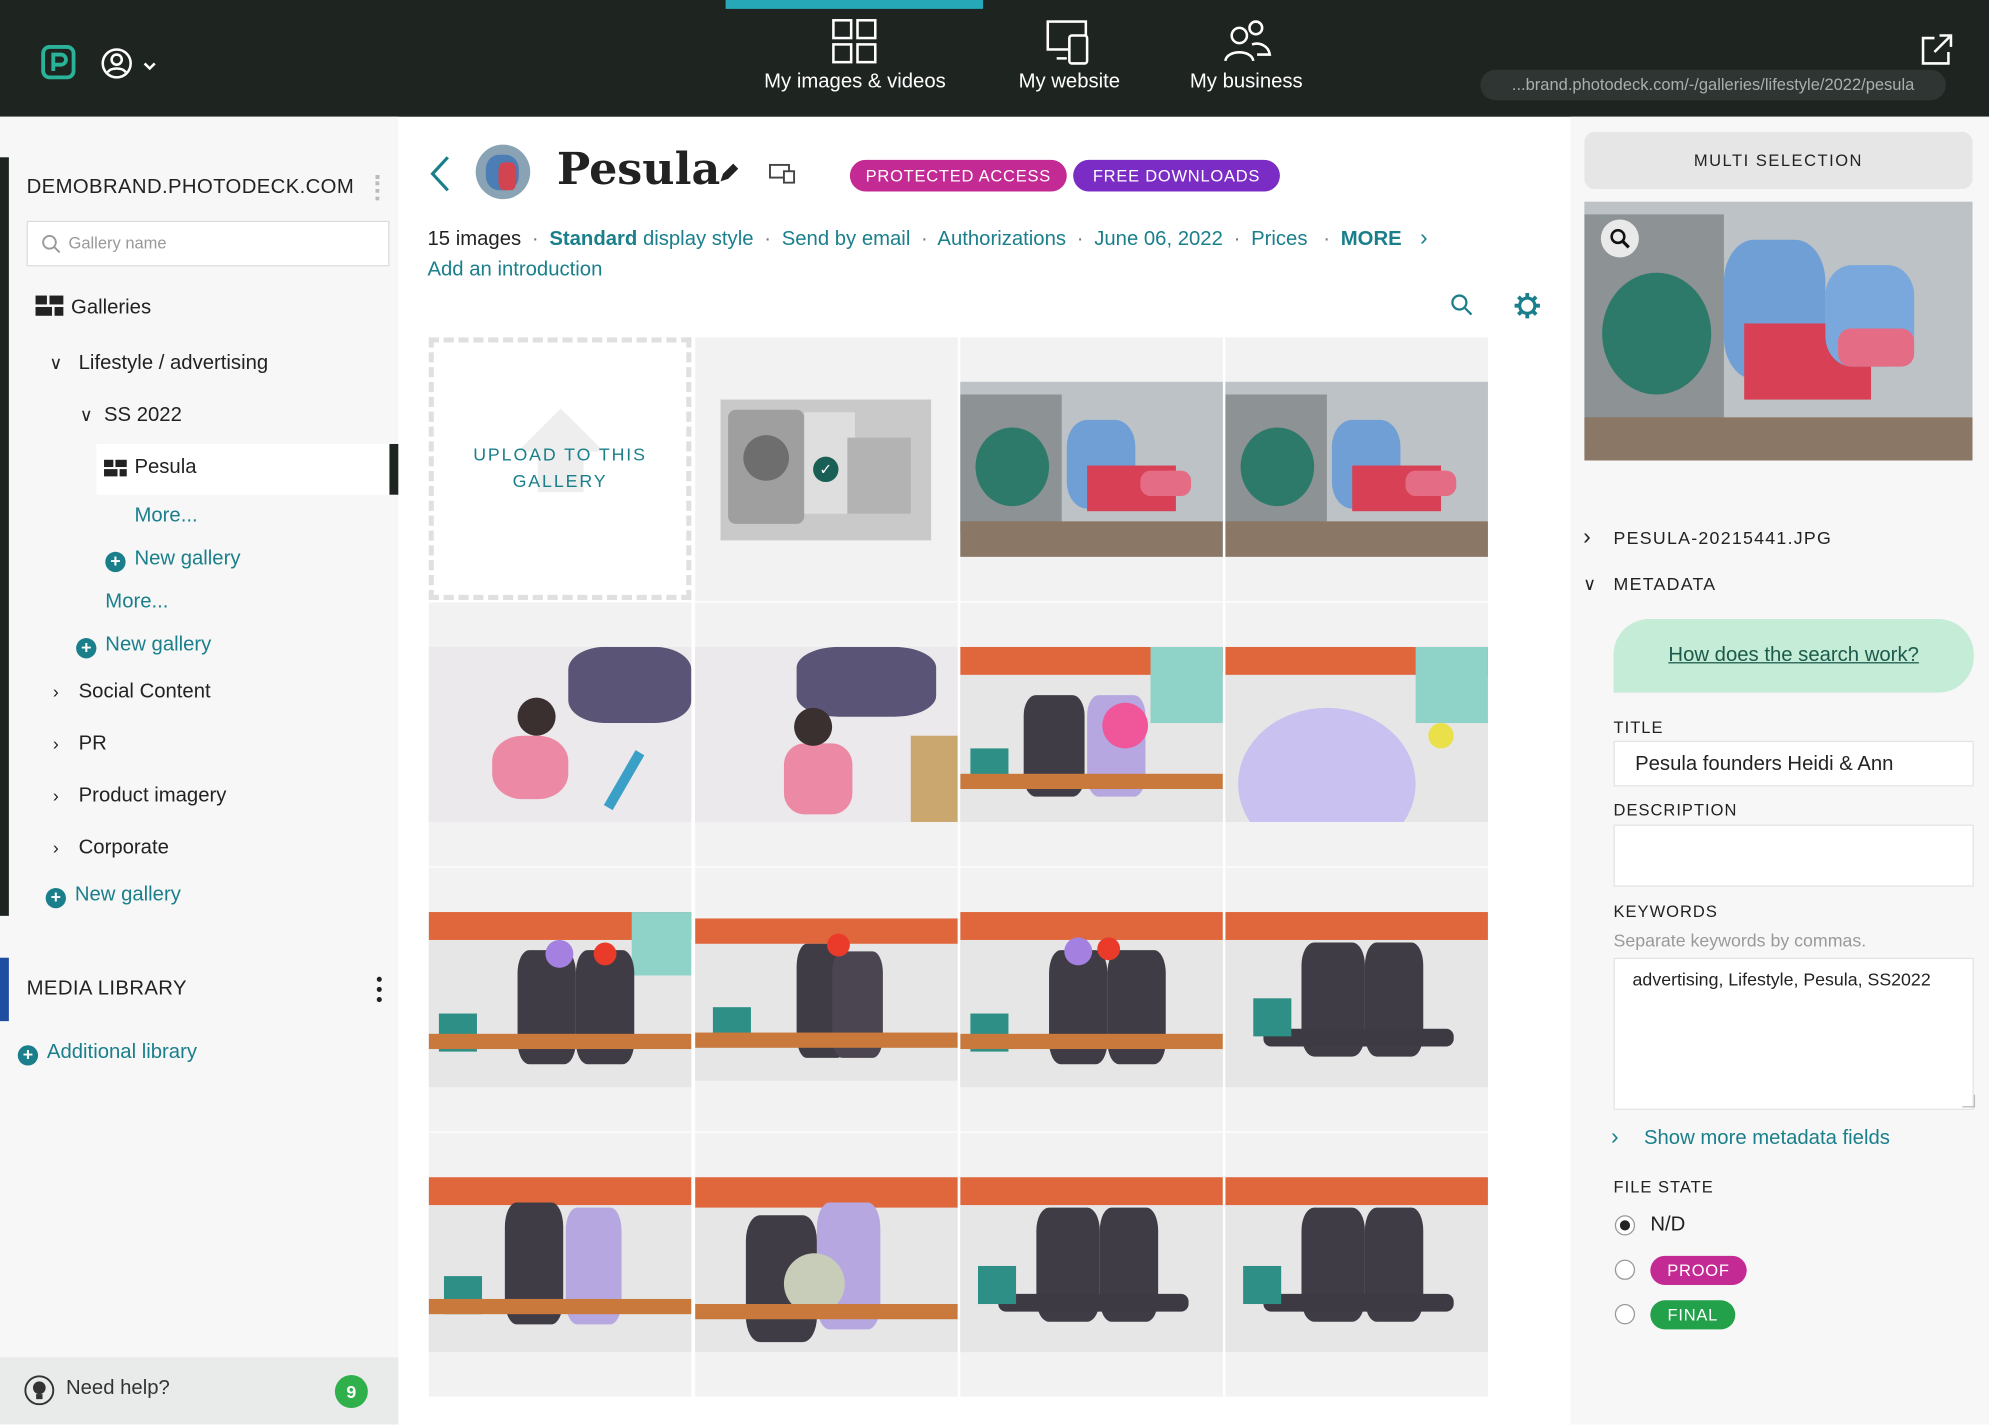 The height and width of the screenshot is (1425, 1989). What do you see at coordinates (958, 175) in the screenshot?
I see `protected-access-badge: PROTECTED ACCESS` at bounding box center [958, 175].